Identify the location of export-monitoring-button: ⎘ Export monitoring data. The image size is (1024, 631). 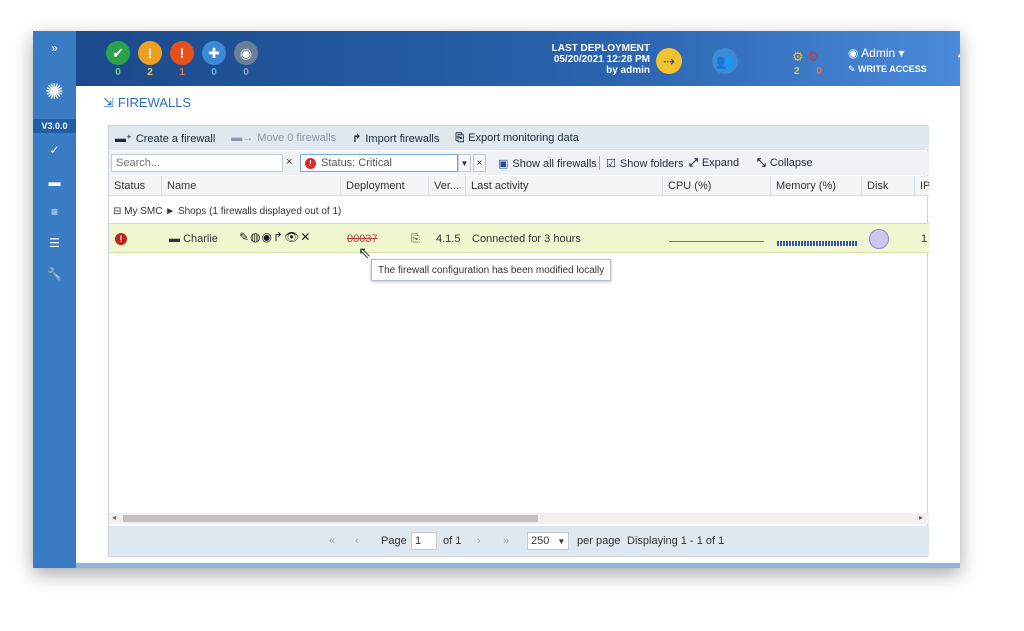
(516, 138).